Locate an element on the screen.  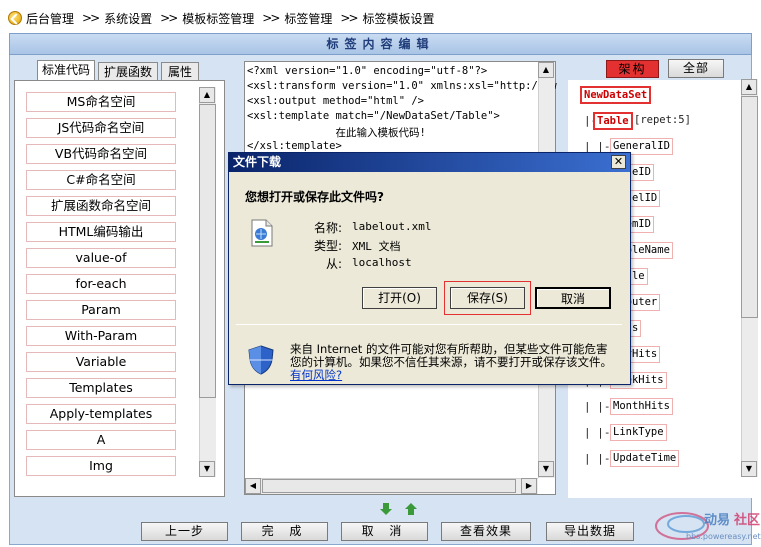
move-down-icon is located at coordinates (386, 509).